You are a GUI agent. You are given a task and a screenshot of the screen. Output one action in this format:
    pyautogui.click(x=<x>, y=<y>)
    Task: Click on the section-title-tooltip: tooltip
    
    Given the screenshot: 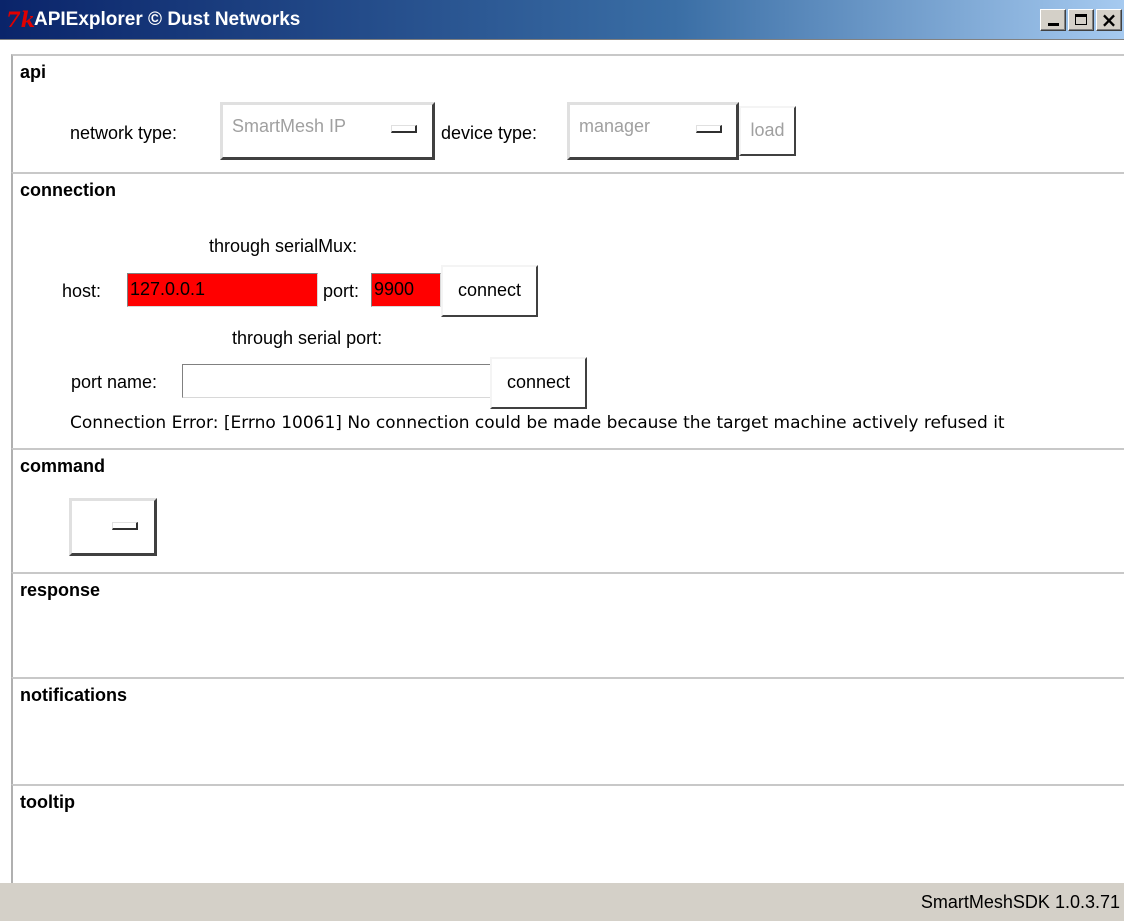 What is the action you would take?
    pyautogui.click(x=47, y=802)
    